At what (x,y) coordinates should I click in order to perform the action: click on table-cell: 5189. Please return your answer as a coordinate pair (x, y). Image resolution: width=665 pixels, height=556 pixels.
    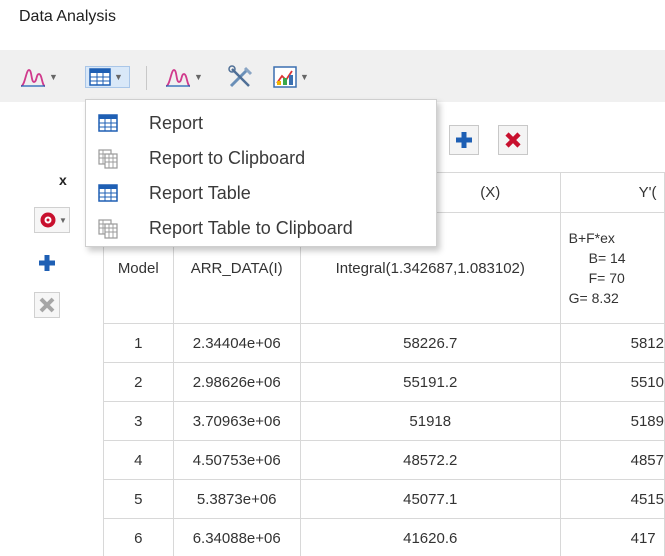
    Looking at the image, I should click on (612, 421).